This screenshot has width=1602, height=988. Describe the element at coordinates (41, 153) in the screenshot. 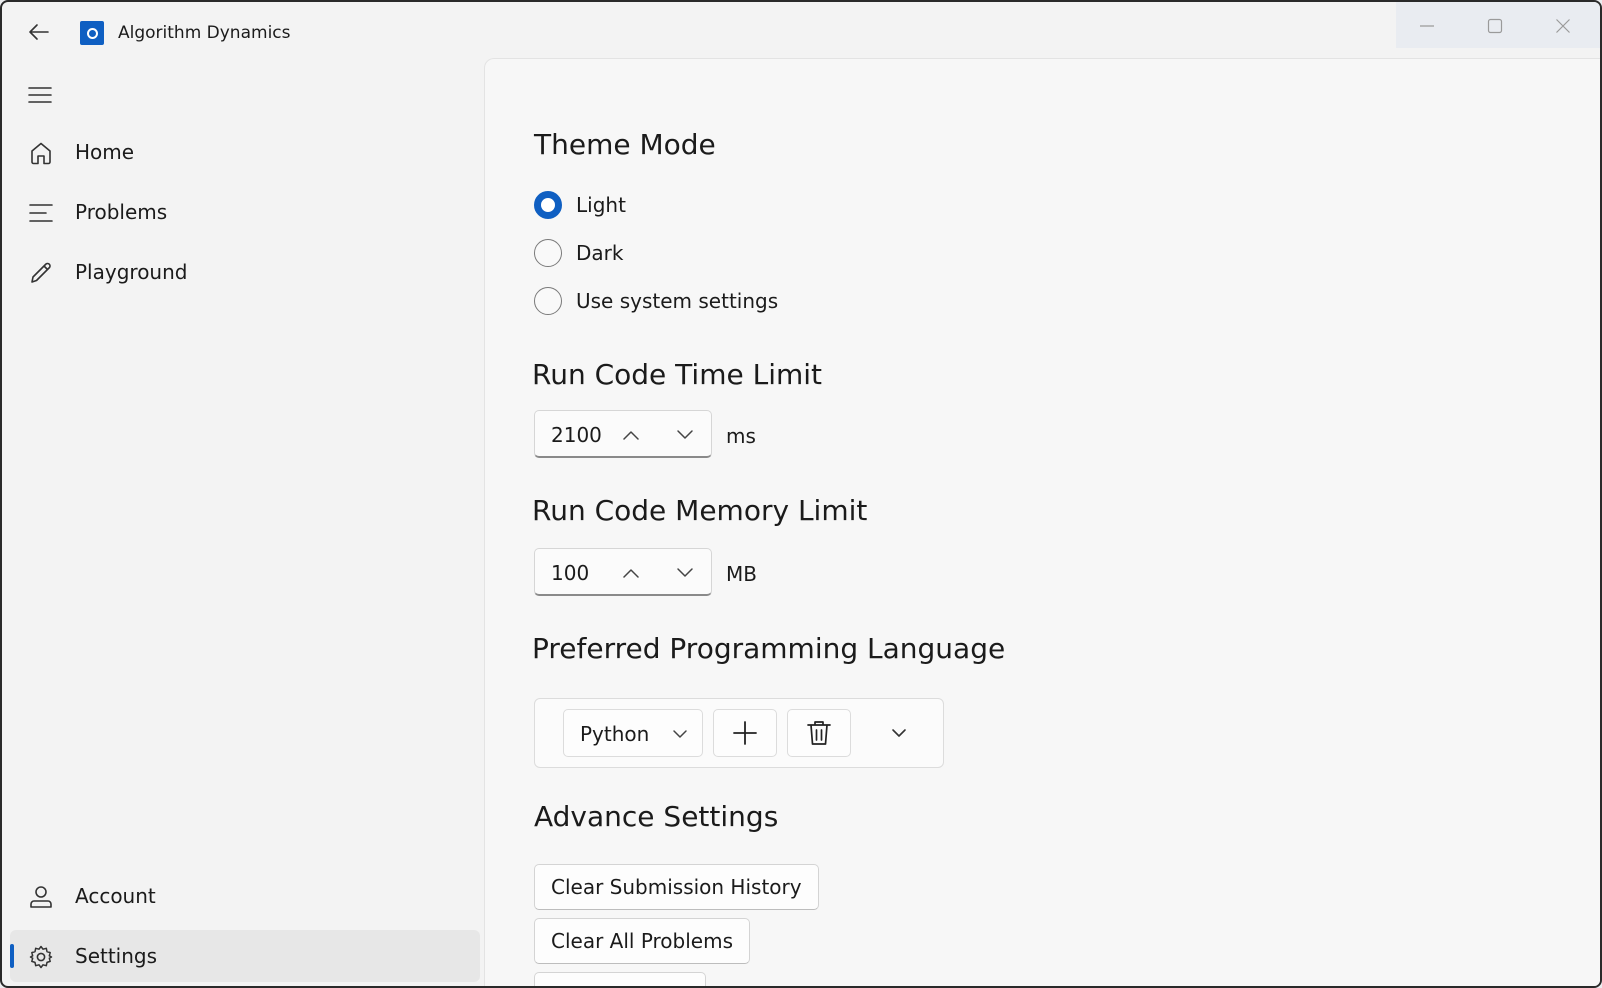

I see `home-icon` at that location.